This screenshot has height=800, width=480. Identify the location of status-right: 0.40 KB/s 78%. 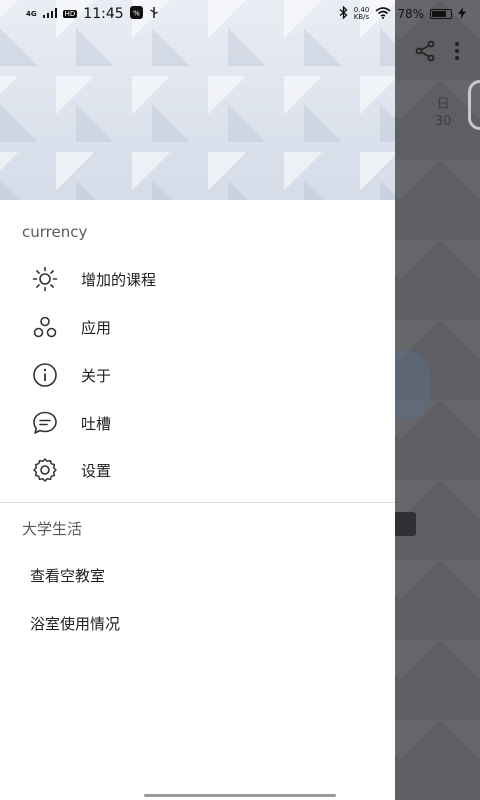
(402, 13).